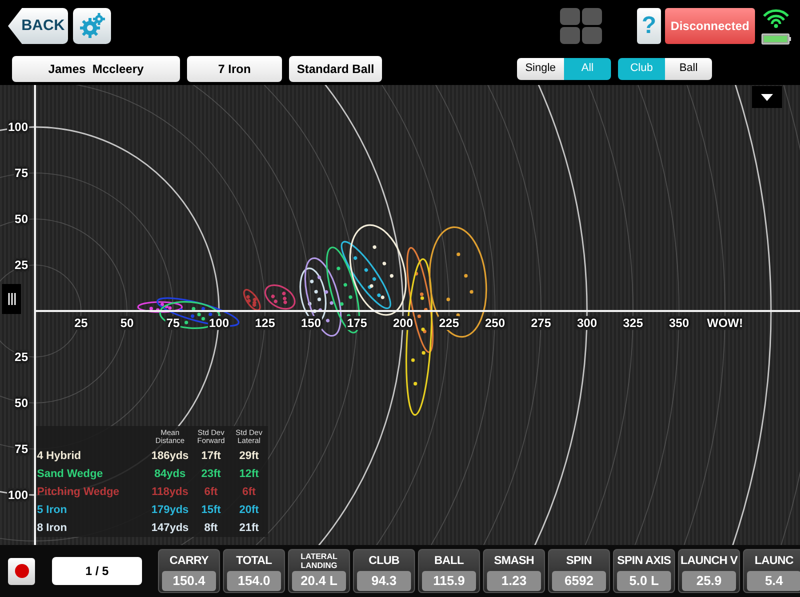  Describe the element at coordinates (234, 69) in the screenshot. I see `club-selector: 7 Iron` at that location.